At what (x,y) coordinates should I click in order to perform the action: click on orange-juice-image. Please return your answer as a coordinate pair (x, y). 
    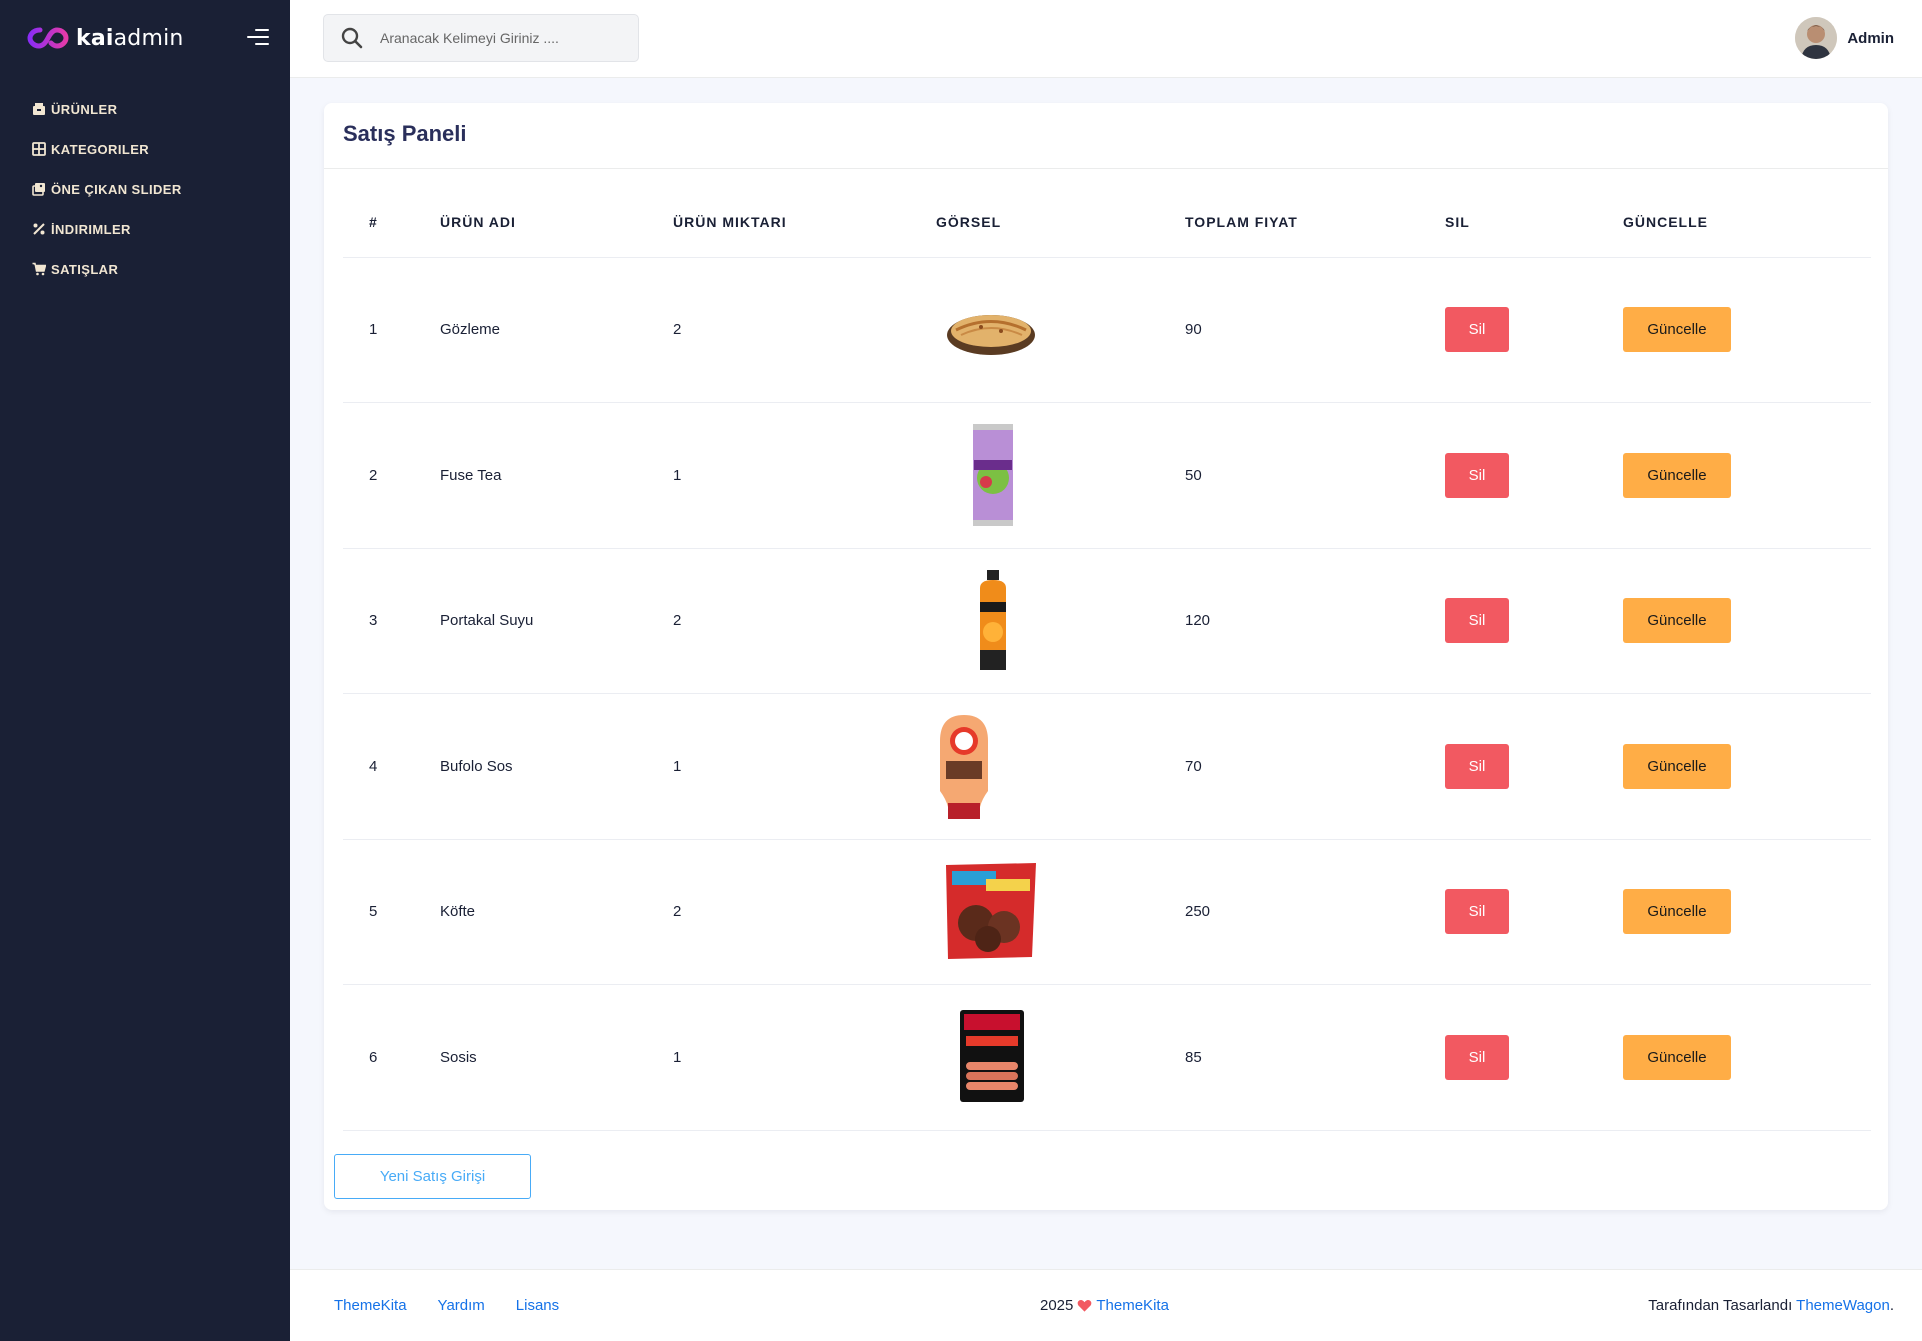
    Looking at the image, I should click on (993, 619).